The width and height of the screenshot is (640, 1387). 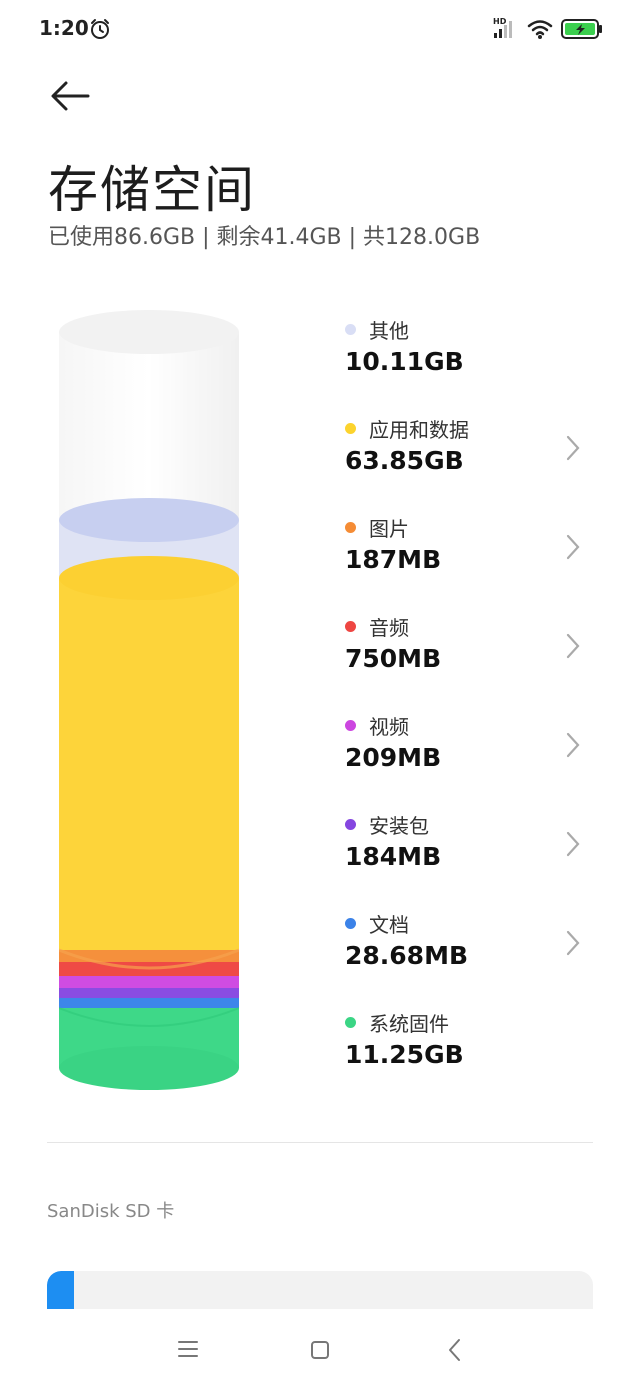 I want to click on cylinder-bottom, so click(x=149, y=1068).